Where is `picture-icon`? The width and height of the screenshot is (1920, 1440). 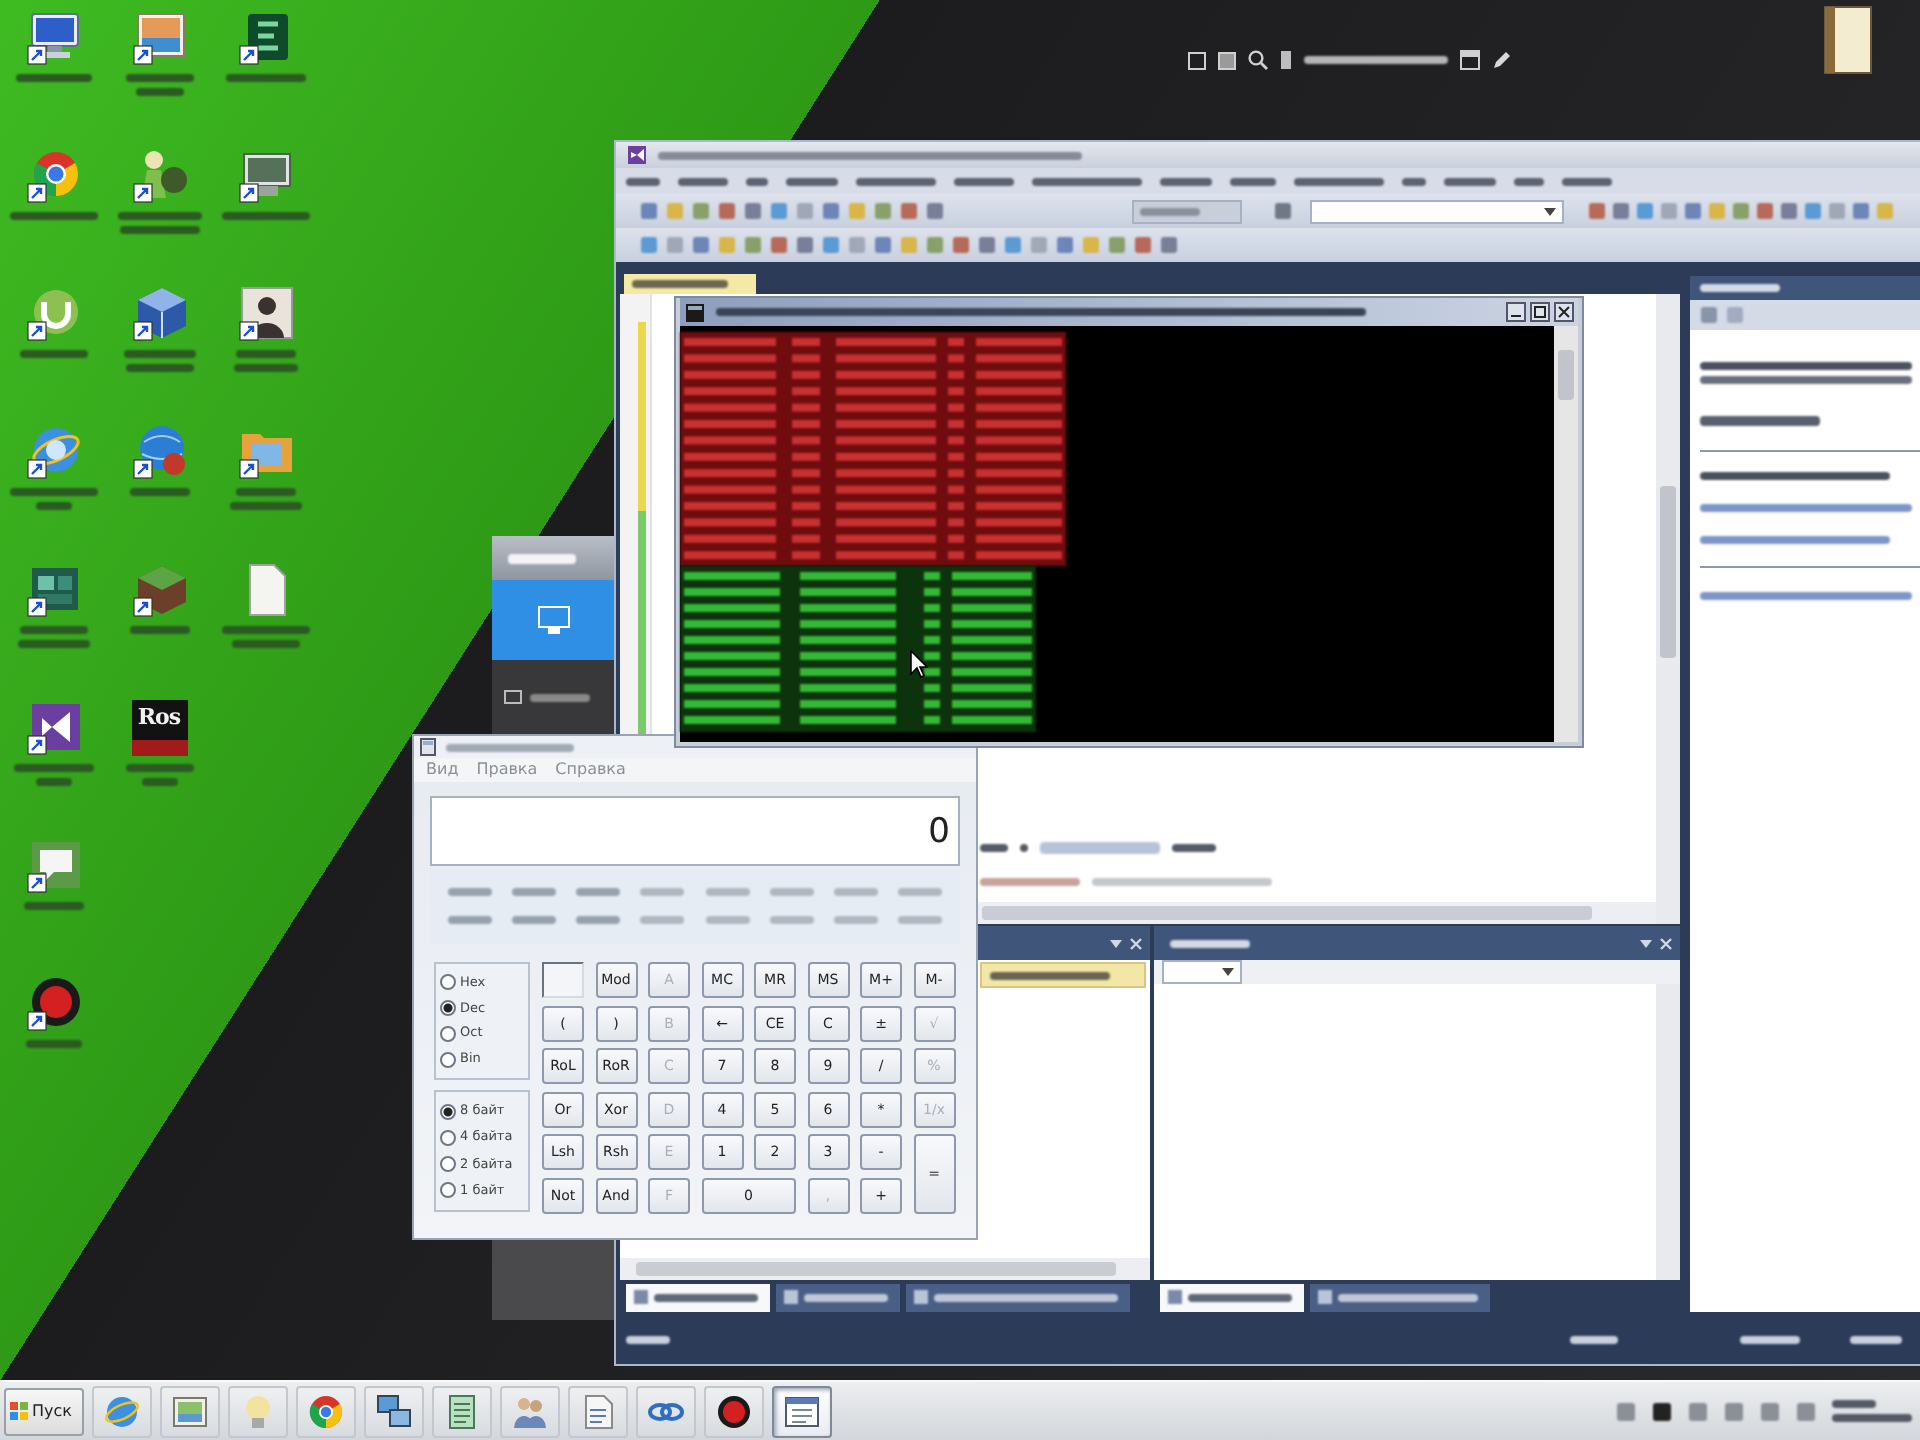
picture-icon is located at coordinates (159, 38).